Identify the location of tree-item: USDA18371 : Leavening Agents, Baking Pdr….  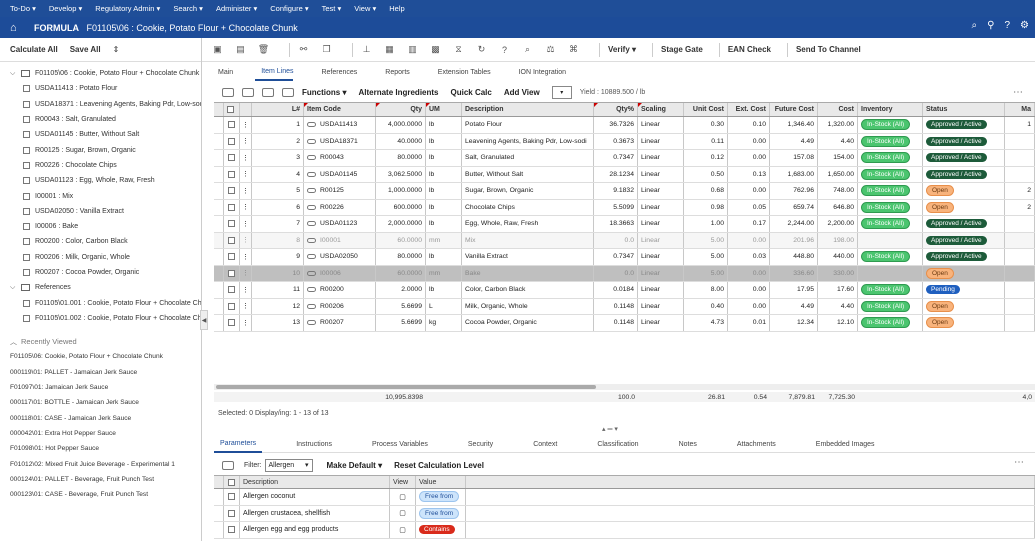
(105, 104).